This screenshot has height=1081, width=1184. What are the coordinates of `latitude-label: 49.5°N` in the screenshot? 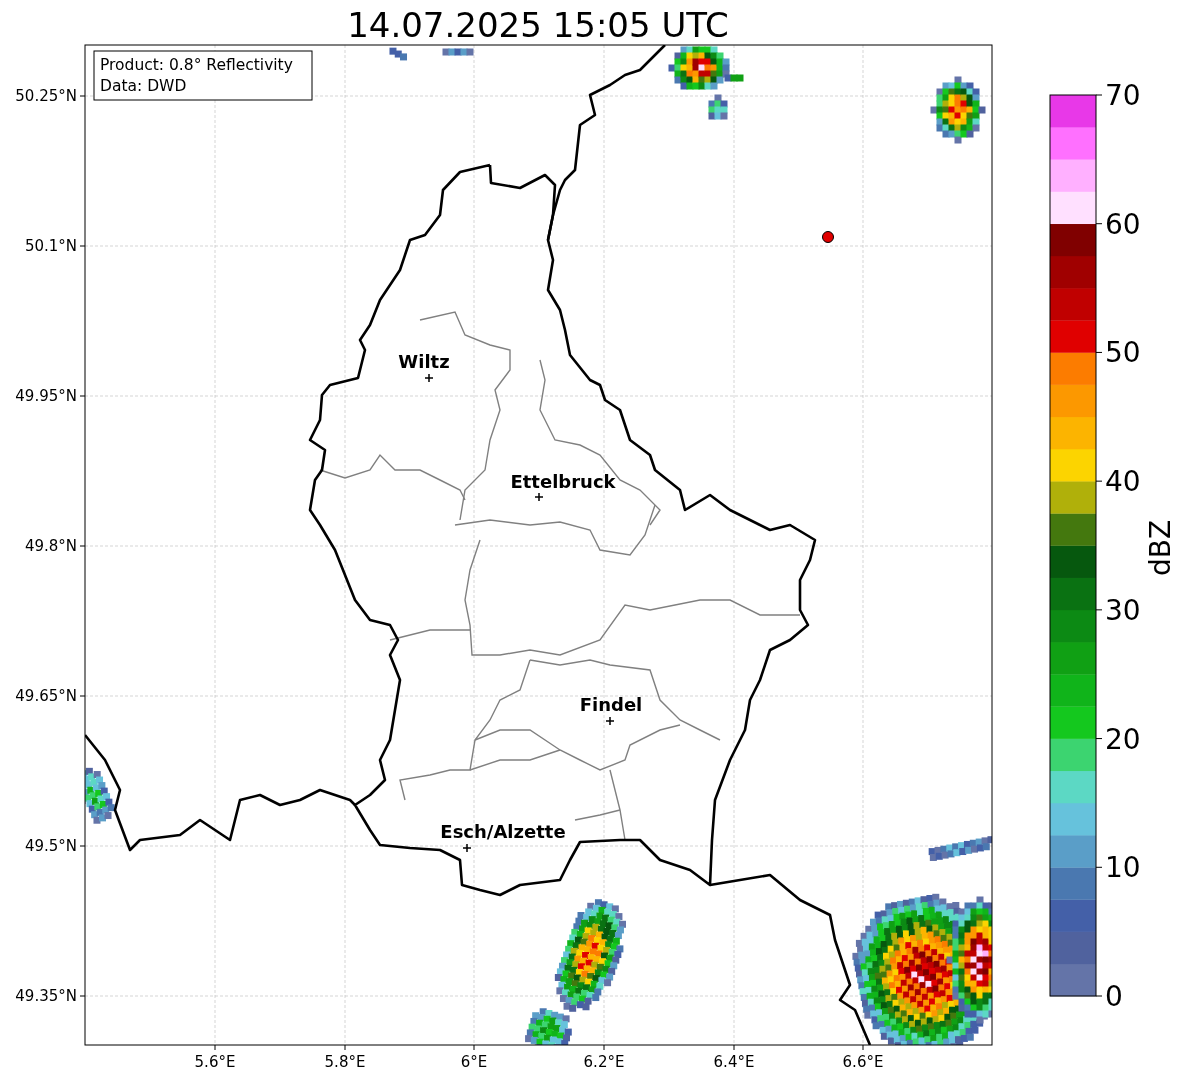 It's located at (50, 846).